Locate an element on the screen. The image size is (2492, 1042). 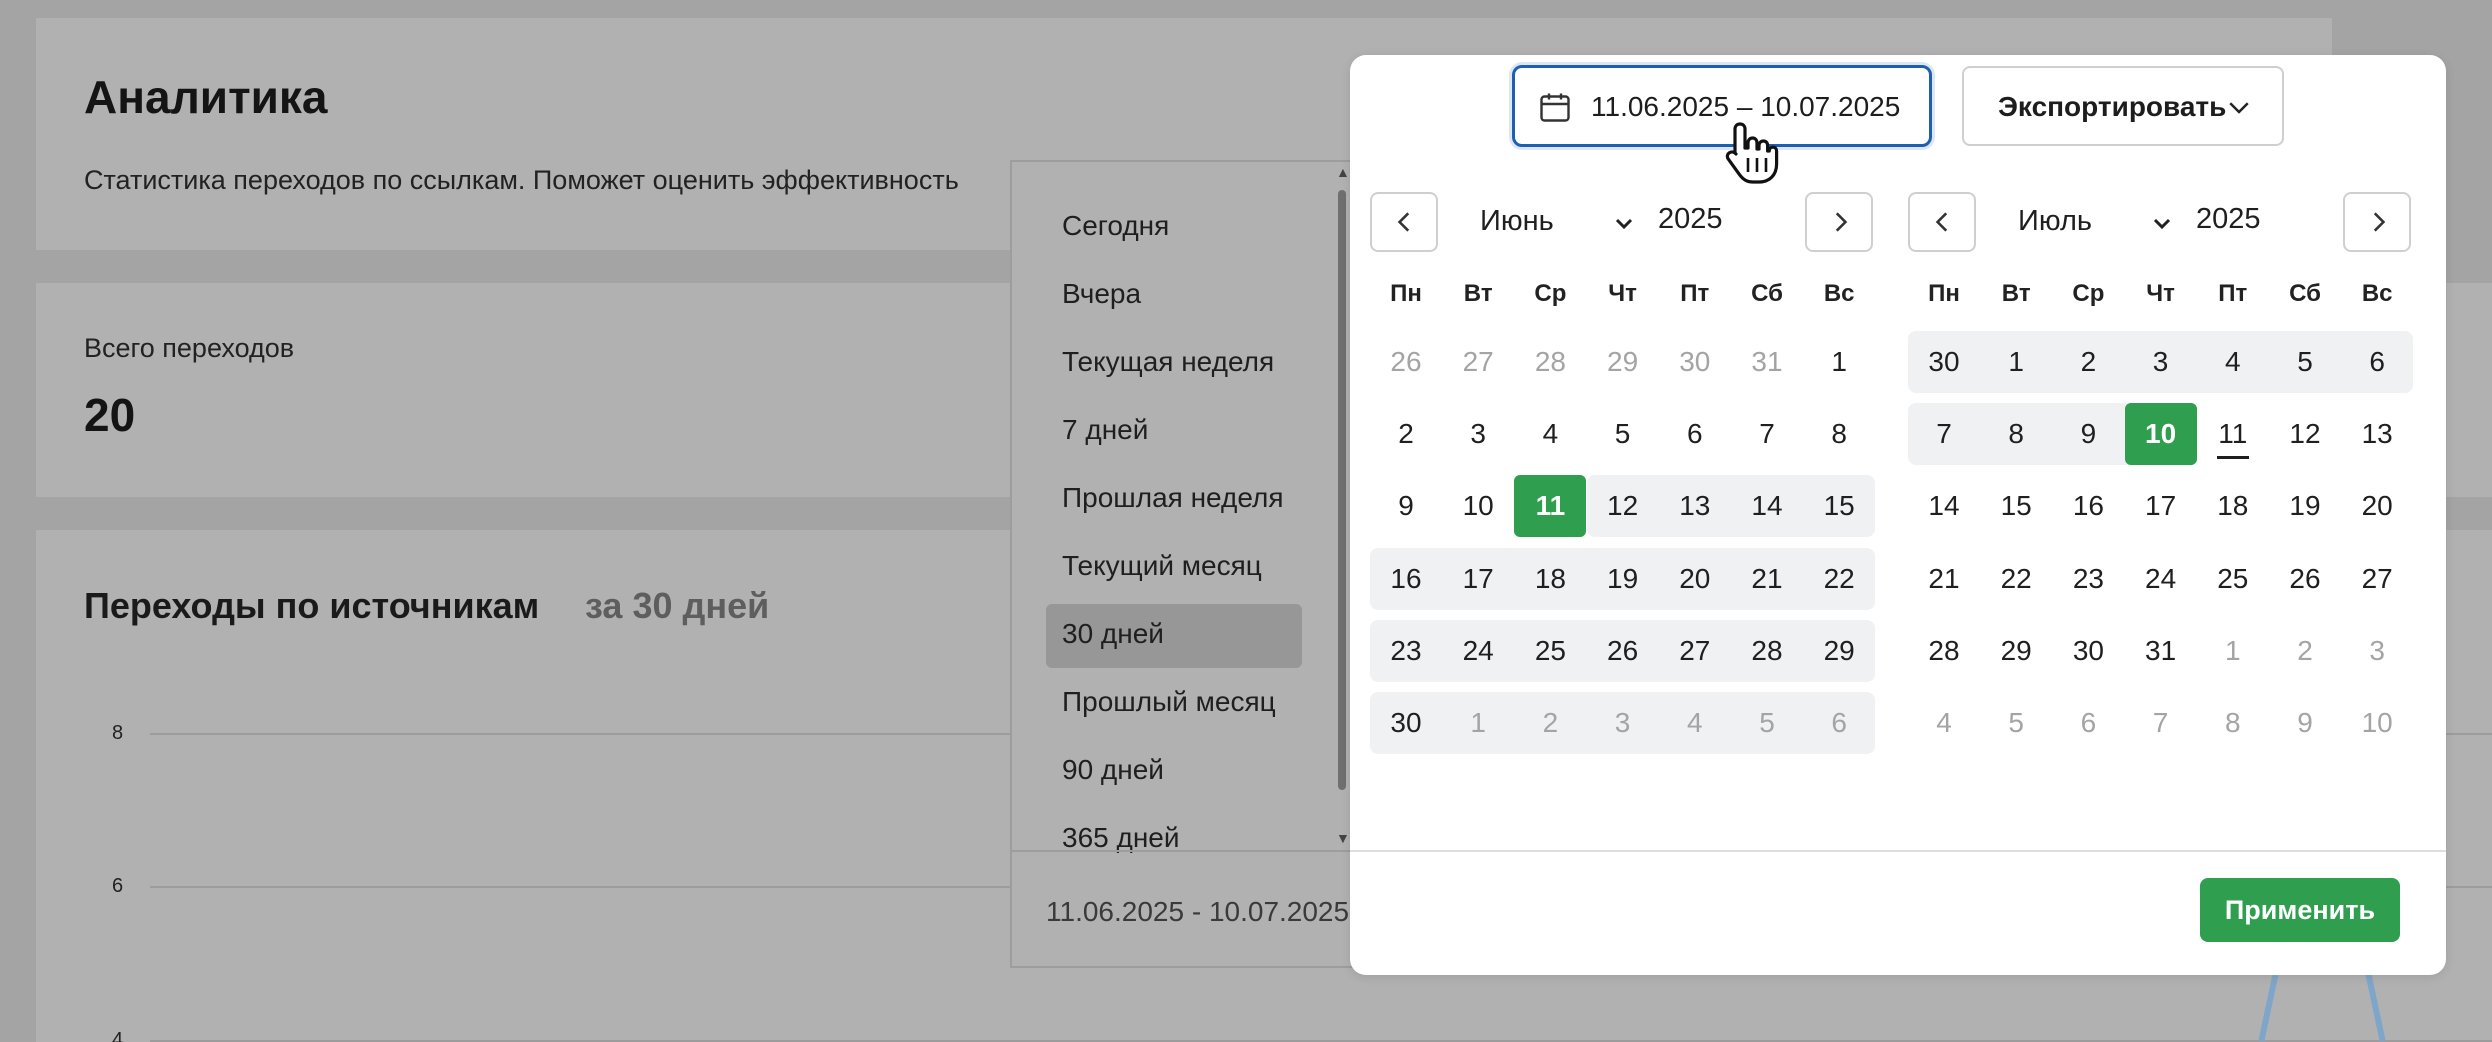
preset-current-month: Текущий месяц is located at coordinates (1162, 566).